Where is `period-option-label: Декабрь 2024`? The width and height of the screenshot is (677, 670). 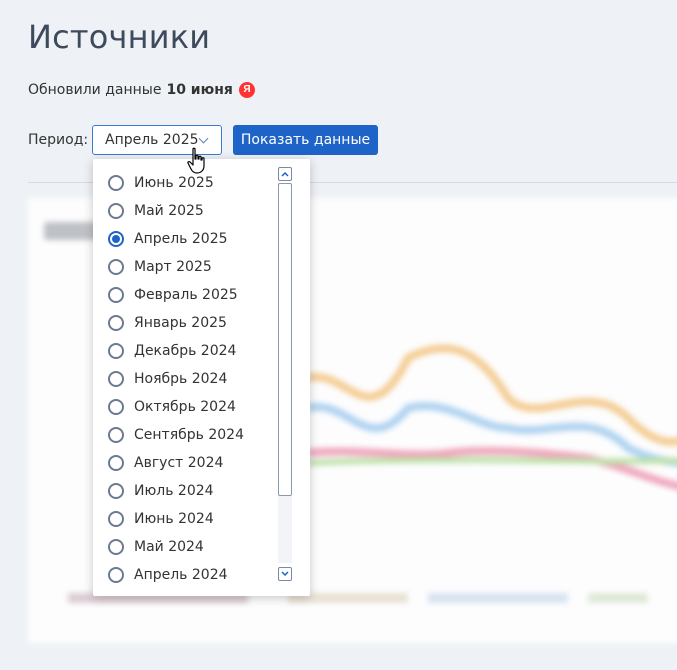 period-option-label: Декабрь 2024 is located at coordinates (185, 351).